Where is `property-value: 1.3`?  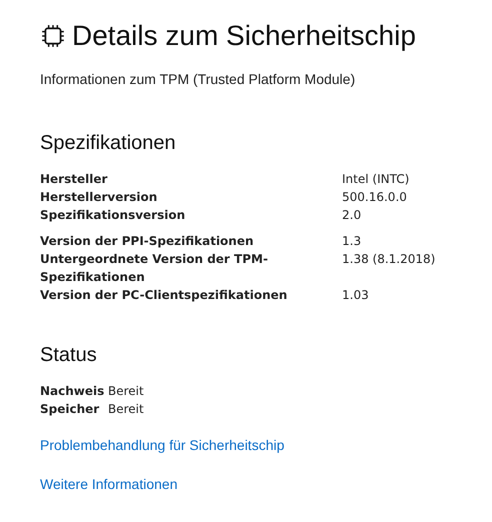
property-value: 1.3 is located at coordinates (352, 241).